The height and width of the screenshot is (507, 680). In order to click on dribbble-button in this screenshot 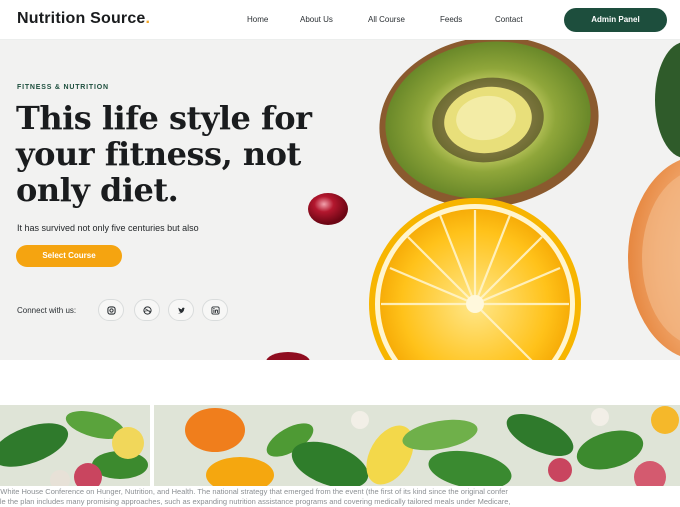, I will do `click(147, 310)`.